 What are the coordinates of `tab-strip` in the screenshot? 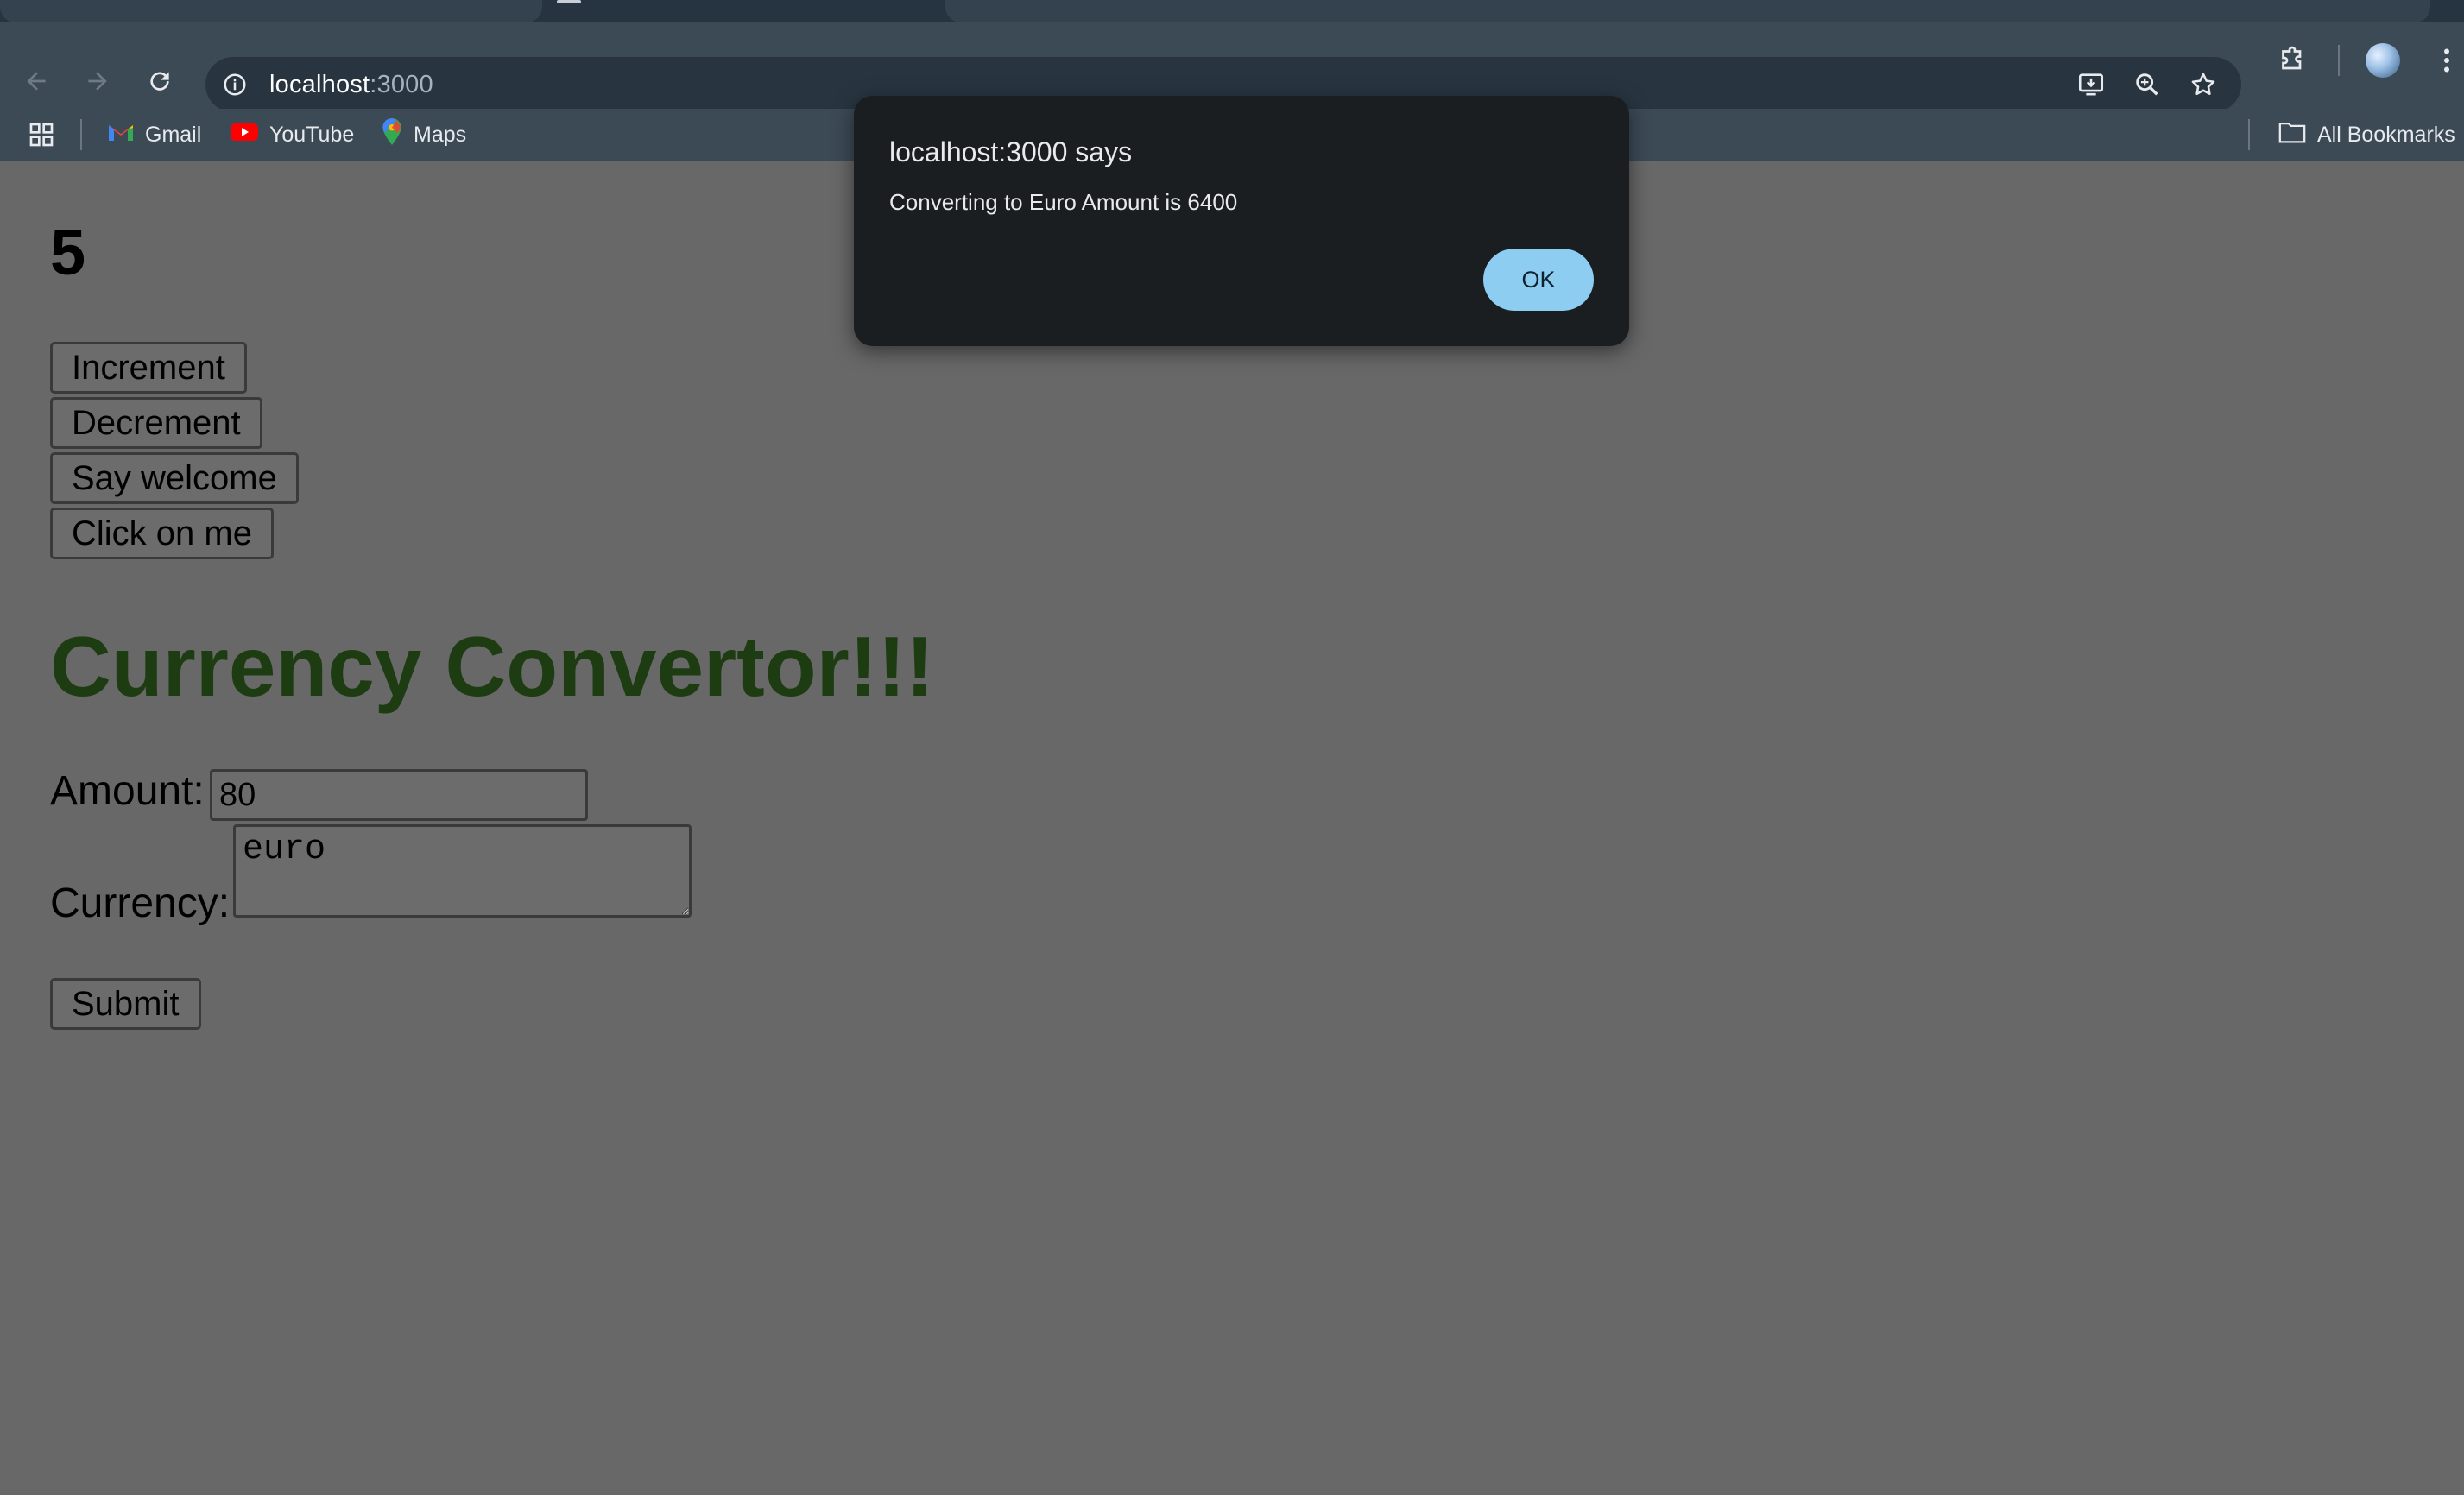 It's located at (1232, 11).